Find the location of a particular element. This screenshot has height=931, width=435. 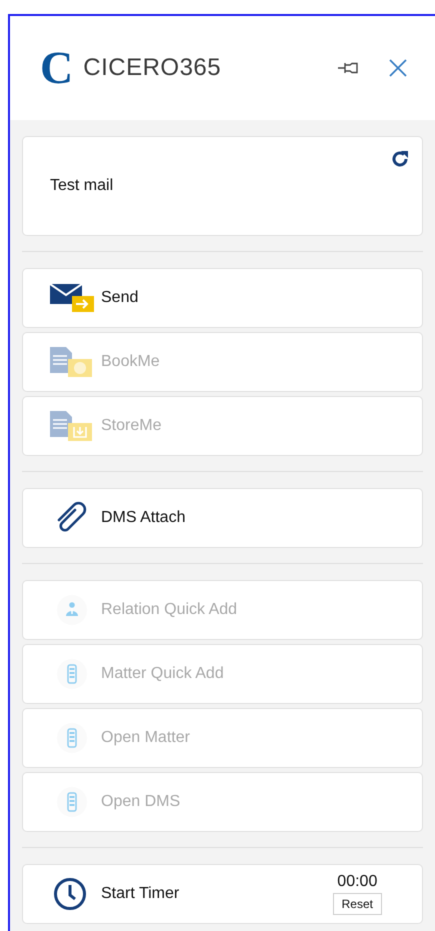

envelope-icon is located at coordinates (72, 298).